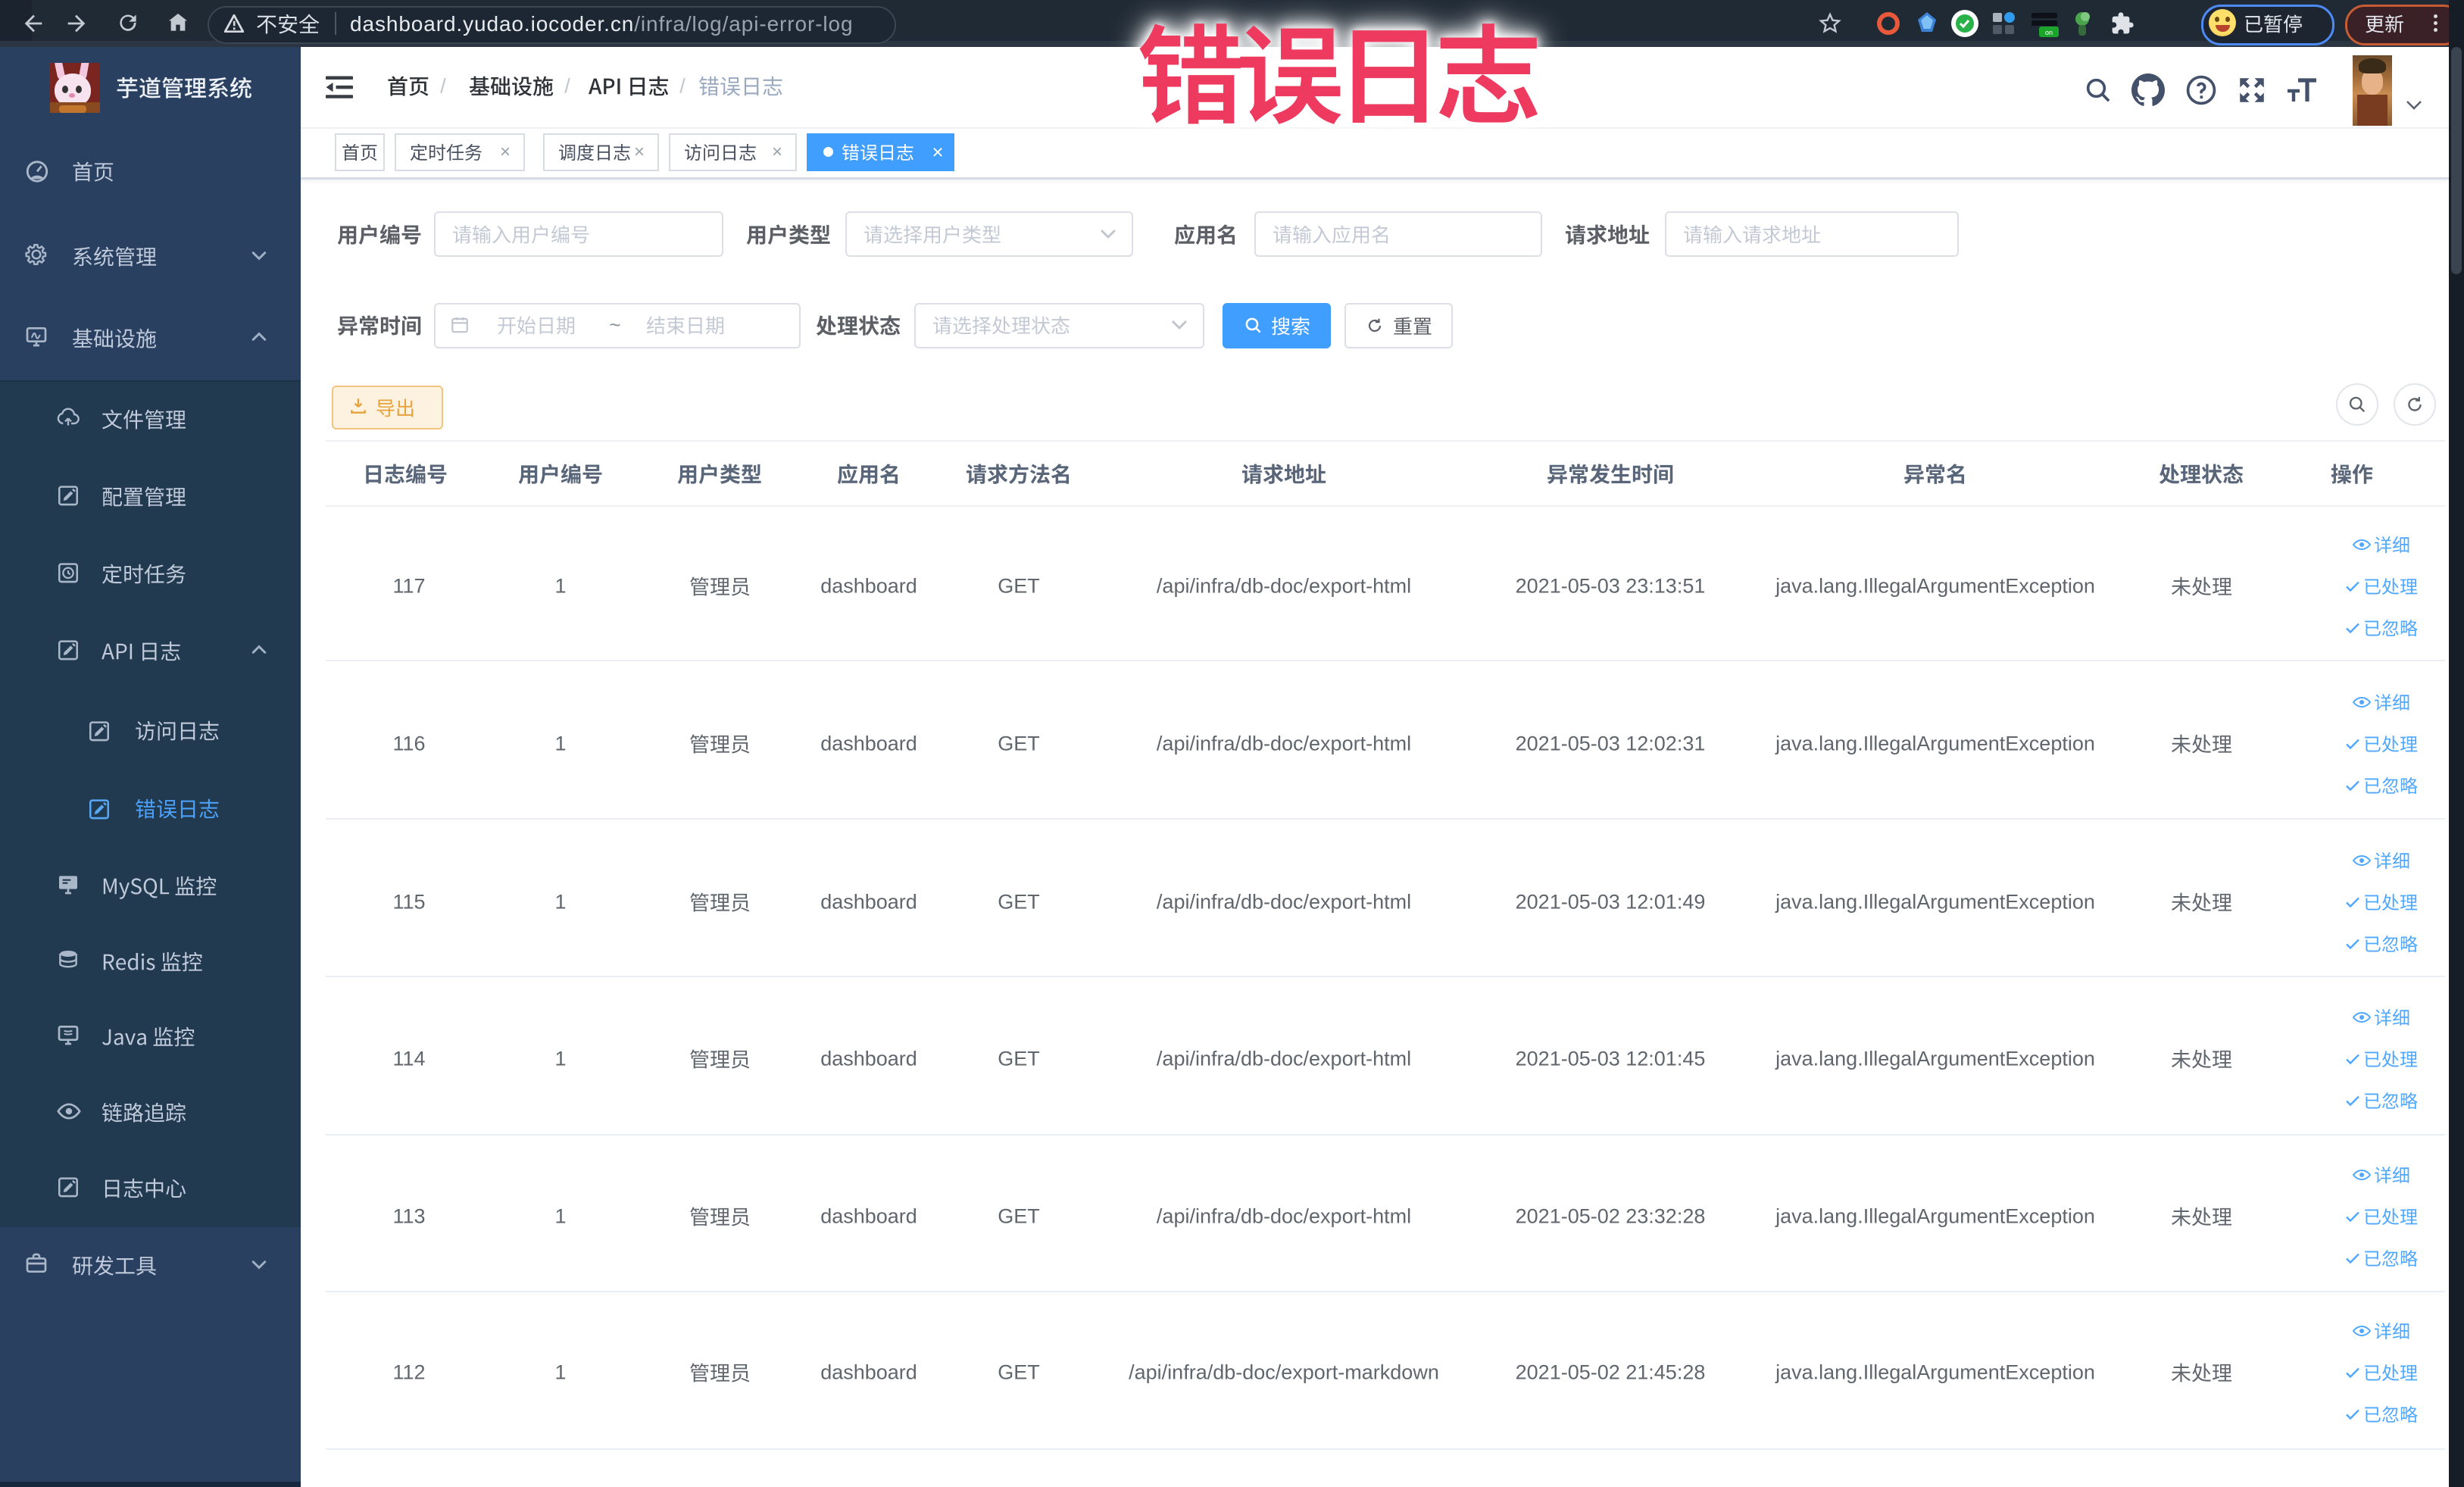 This screenshot has width=2464, height=1487. What do you see at coordinates (2049, 32) in the screenshot?
I see `svg-text: on` at bounding box center [2049, 32].